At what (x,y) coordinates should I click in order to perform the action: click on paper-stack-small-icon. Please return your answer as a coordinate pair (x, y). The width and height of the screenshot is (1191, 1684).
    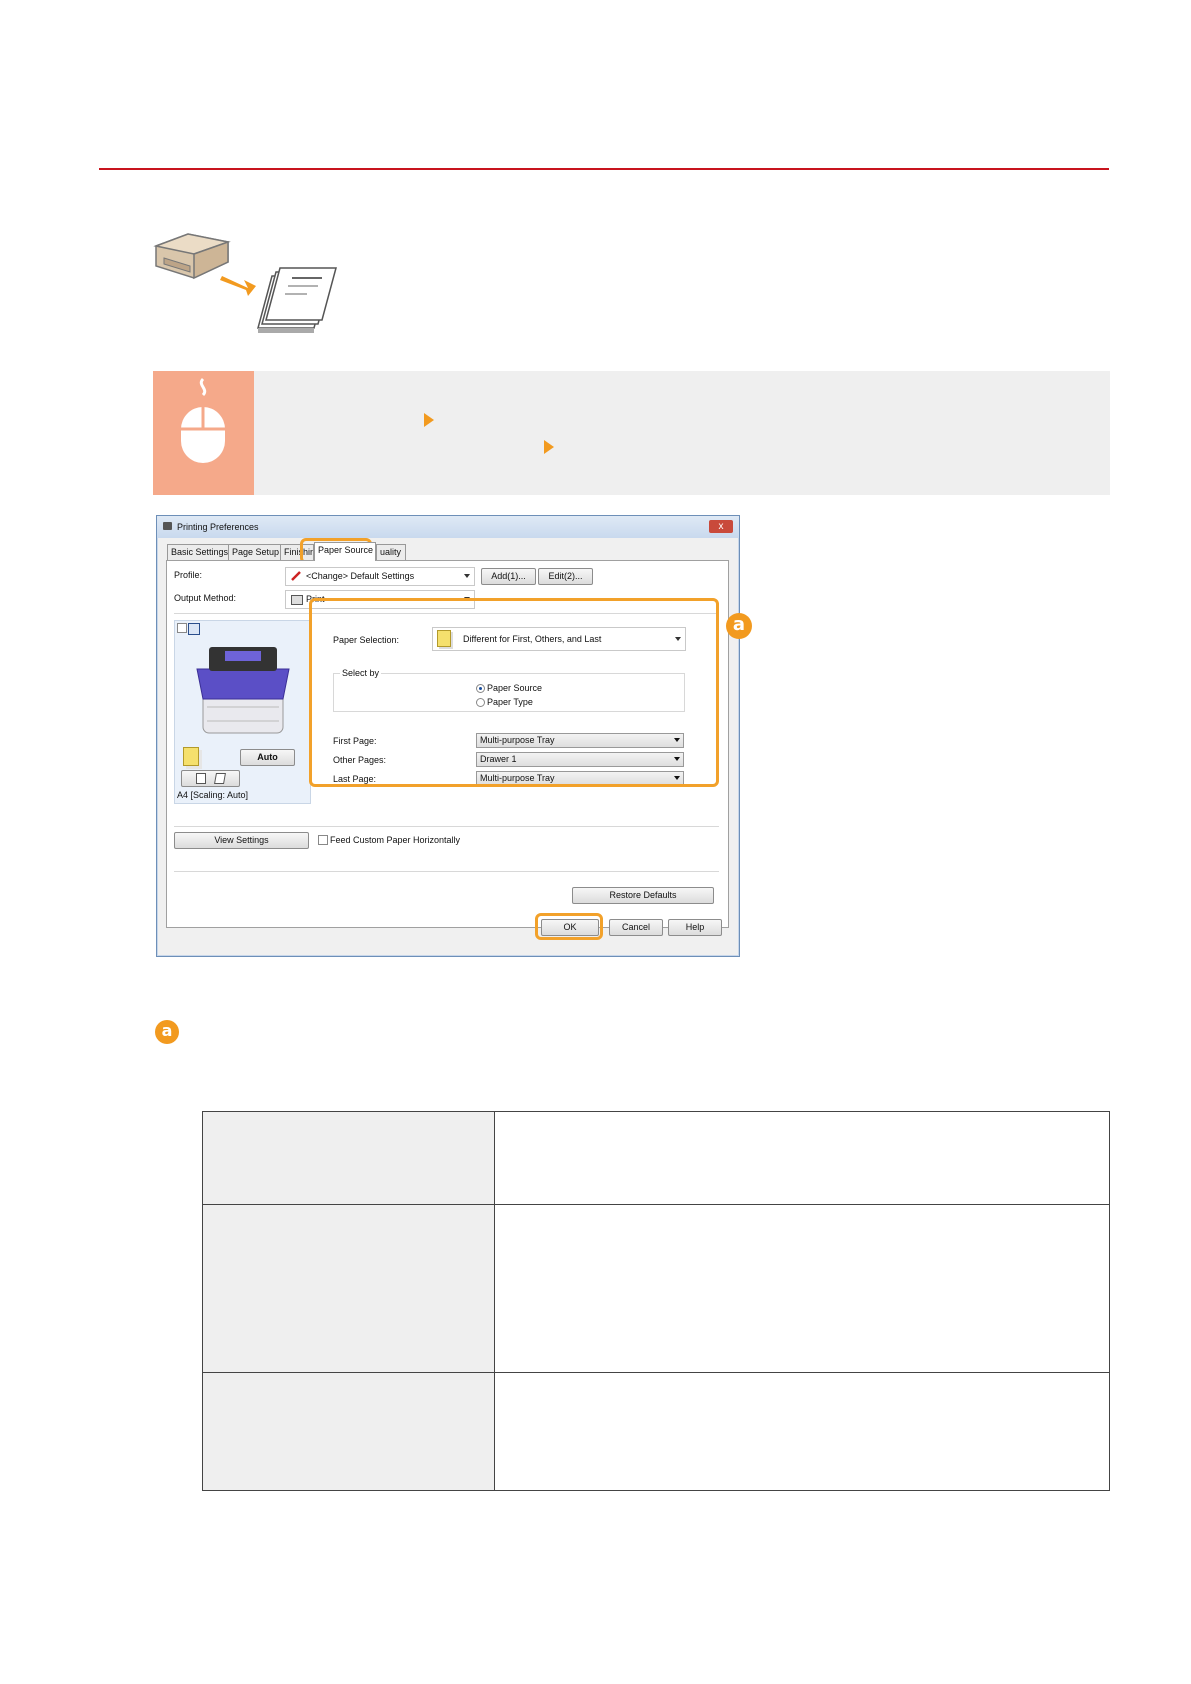
    Looking at the image, I should click on (191, 756).